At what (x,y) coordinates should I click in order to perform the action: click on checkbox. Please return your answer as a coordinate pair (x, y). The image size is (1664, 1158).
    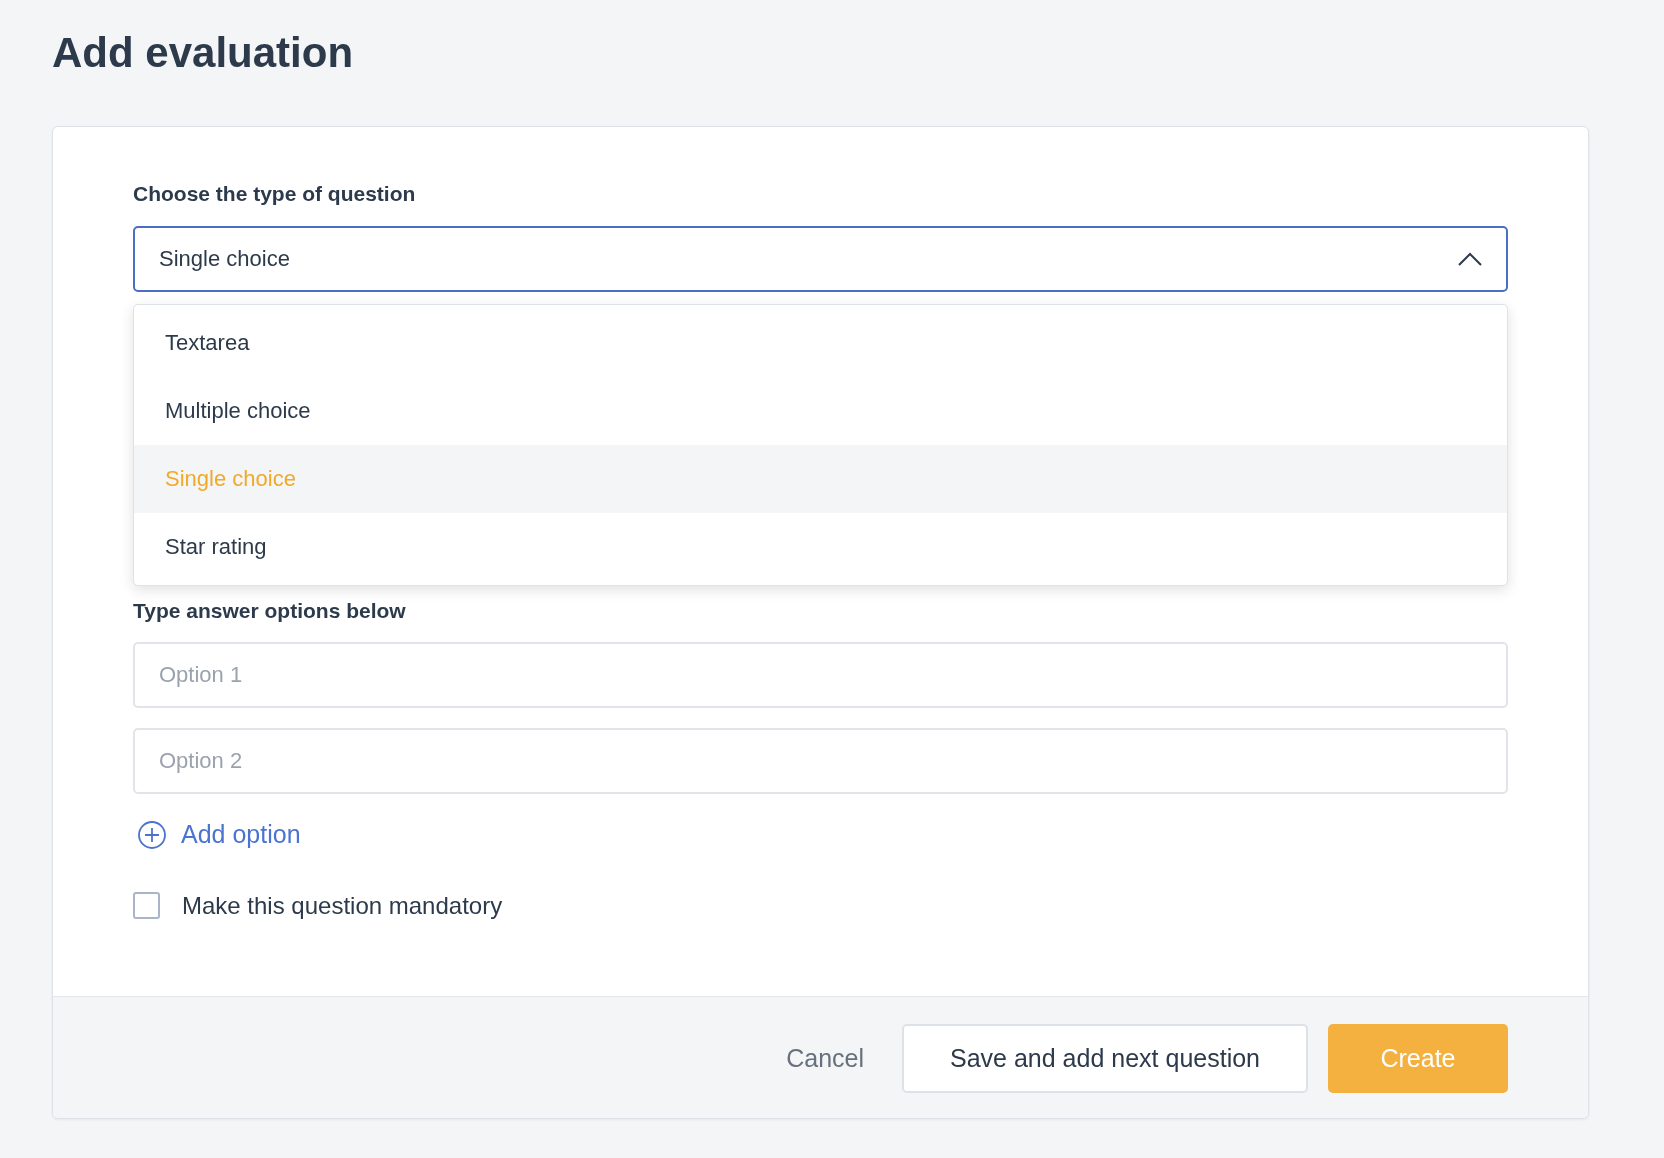
    Looking at the image, I should click on (146, 906).